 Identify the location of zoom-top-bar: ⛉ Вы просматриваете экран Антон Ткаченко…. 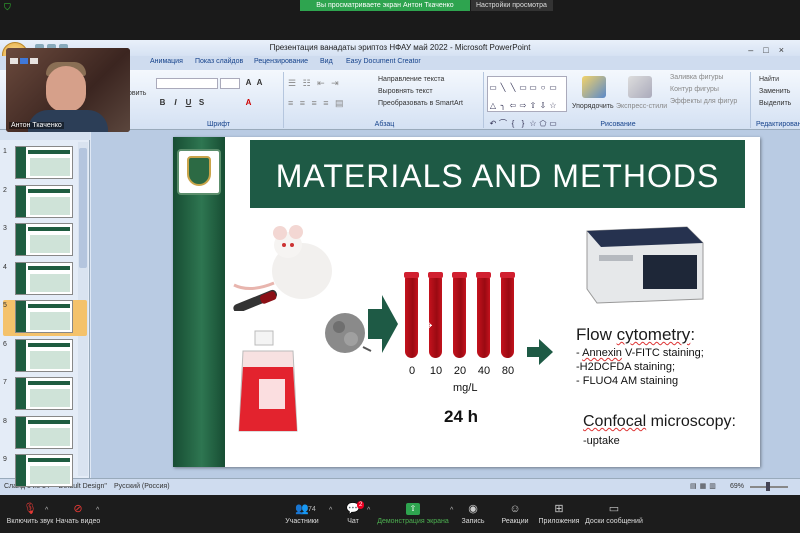
(400, 20).